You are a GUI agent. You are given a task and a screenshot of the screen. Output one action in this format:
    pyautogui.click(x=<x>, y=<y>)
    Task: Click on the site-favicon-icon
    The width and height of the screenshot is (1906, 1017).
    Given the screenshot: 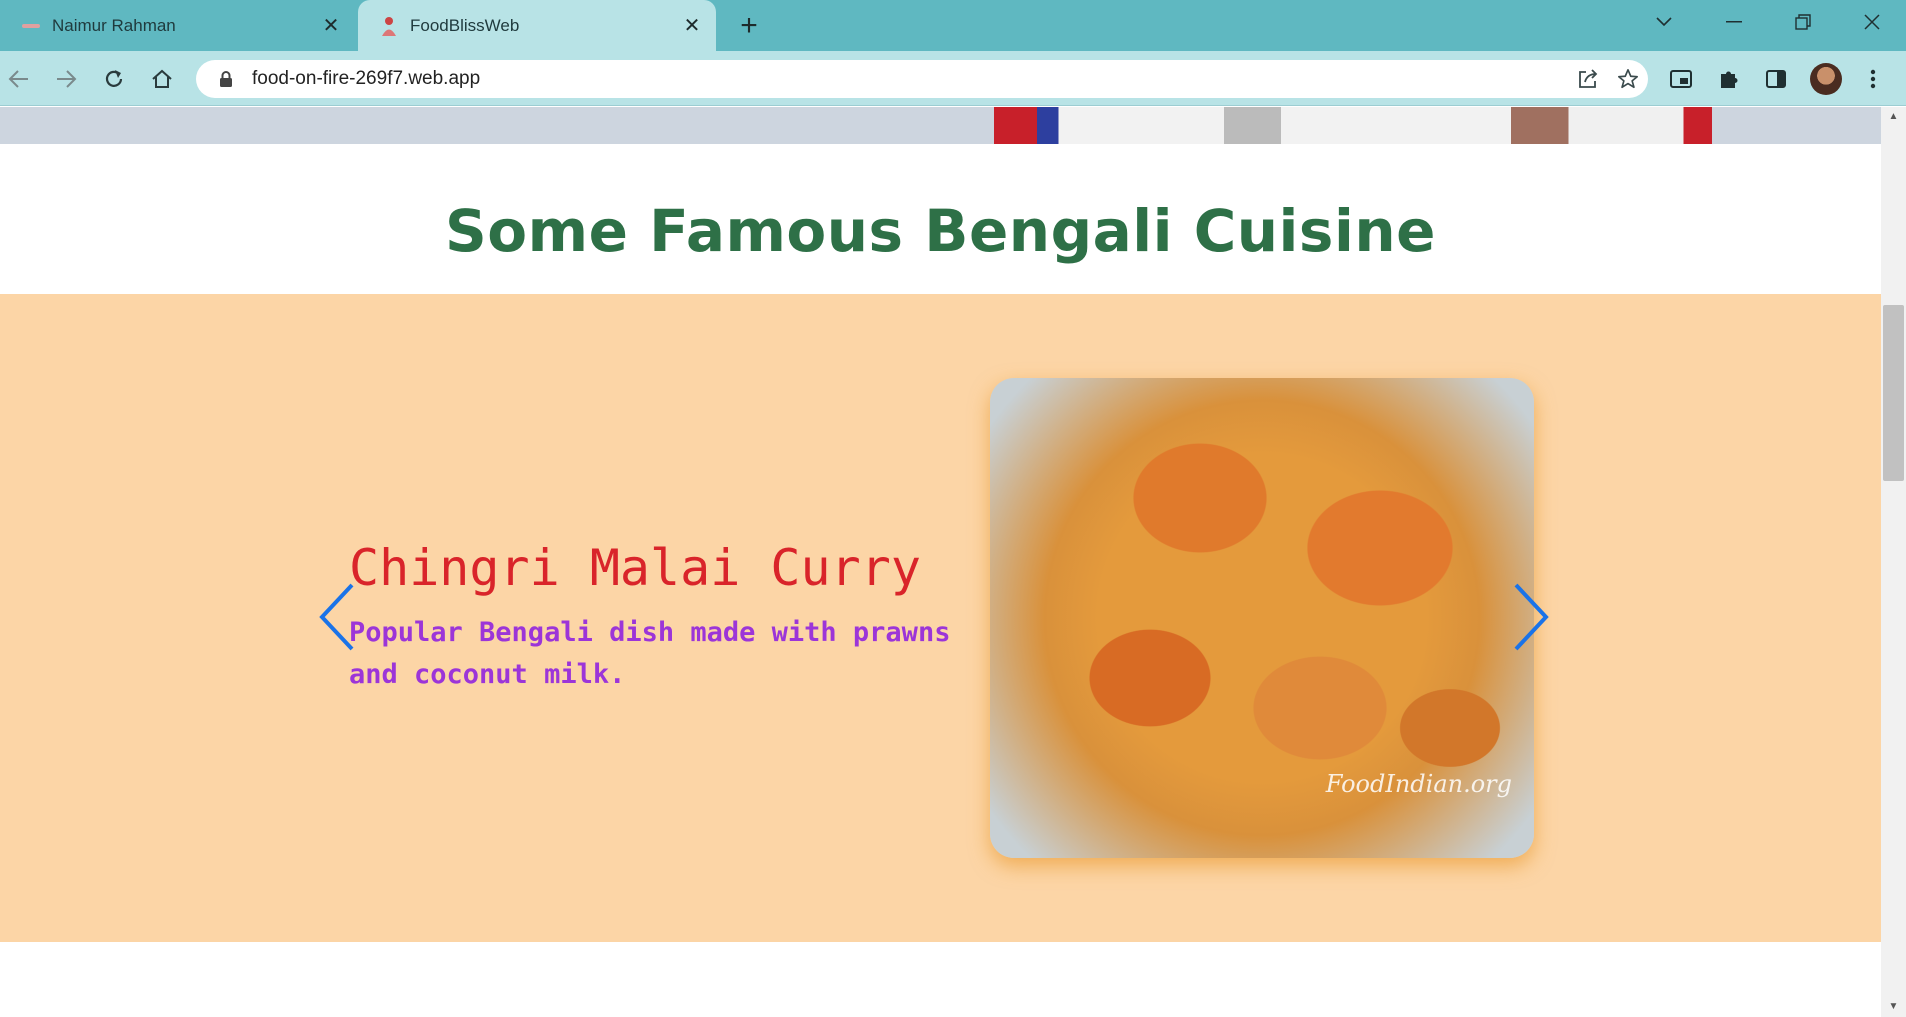 What is the action you would take?
    pyautogui.click(x=31, y=26)
    